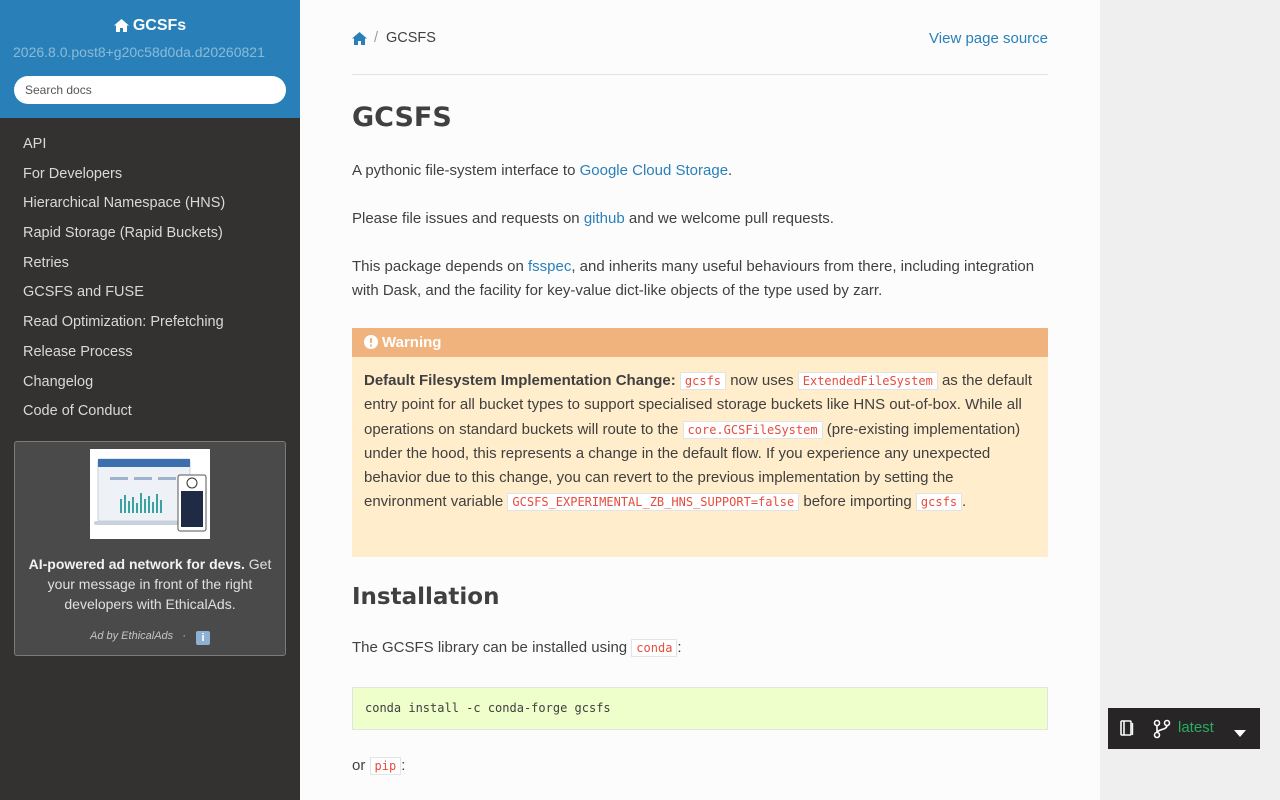 The height and width of the screenshot is (800, 1280). I want to click on branch-icon, so click(1162, 731).